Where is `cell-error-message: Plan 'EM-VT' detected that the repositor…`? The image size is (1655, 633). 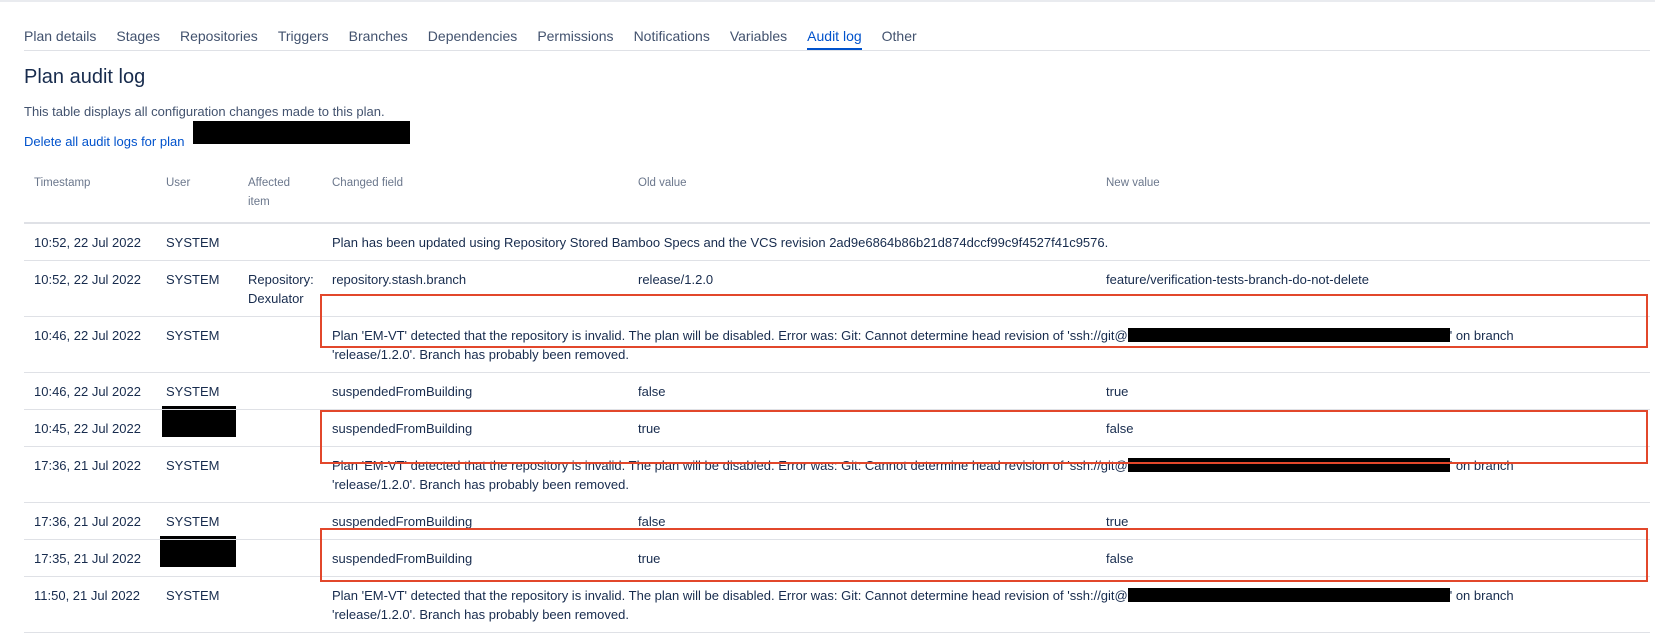 cell-error-message: Plan 'EM-VT' detected that the repositor… is located at coordinates (986, 604).